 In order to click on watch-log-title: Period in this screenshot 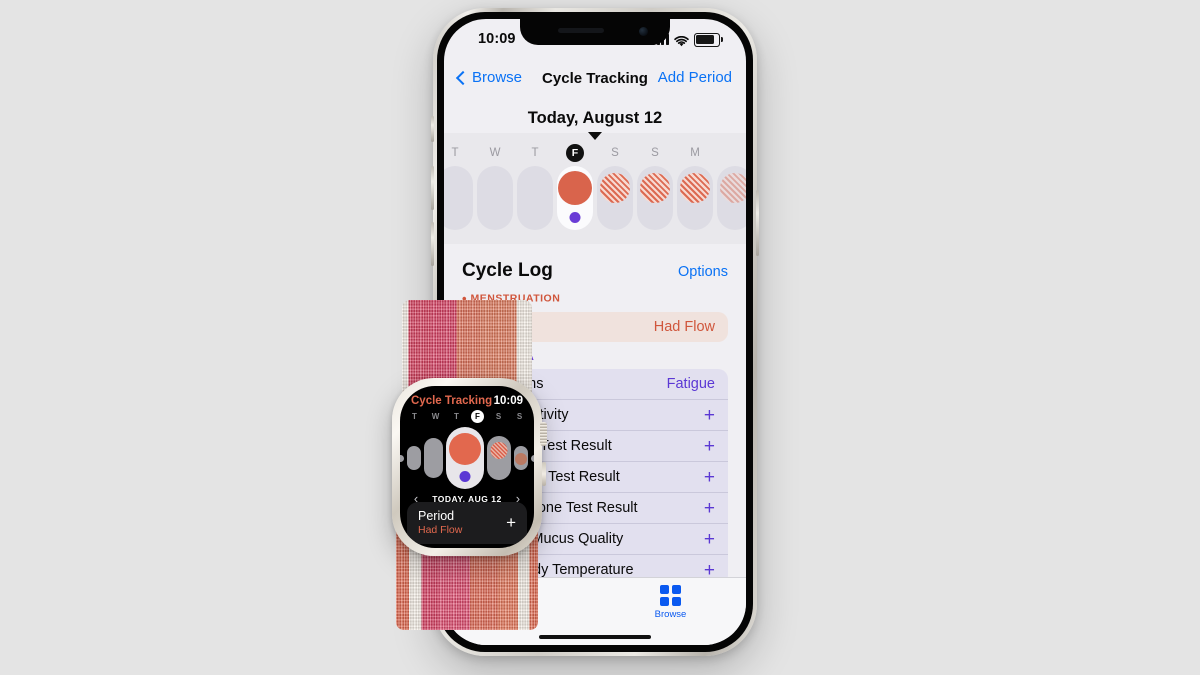, I will do `click(436, 516)`.